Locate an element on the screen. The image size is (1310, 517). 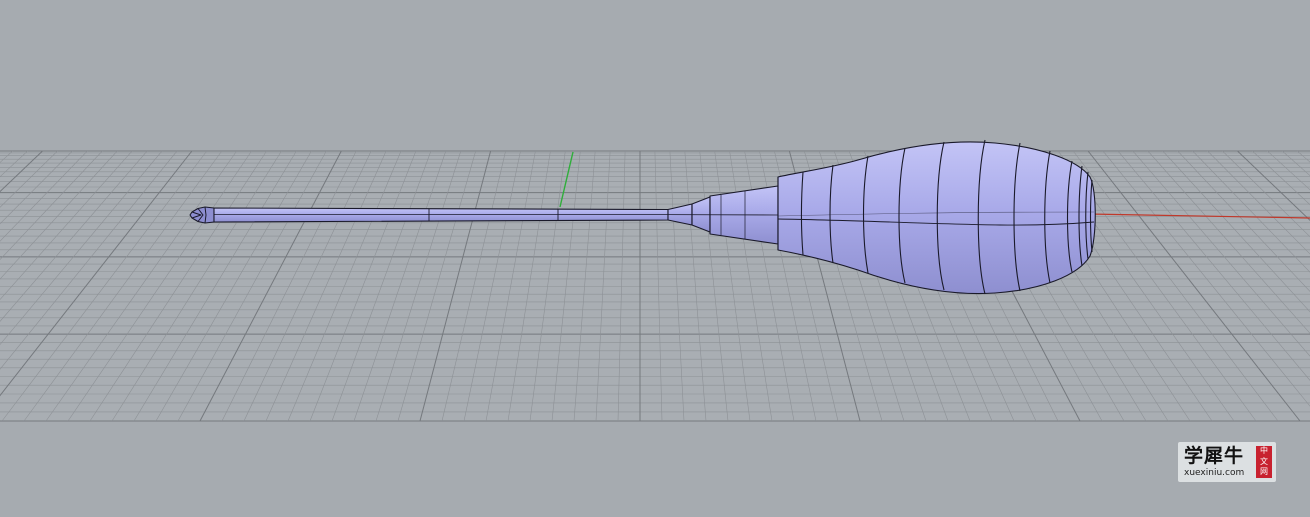
seal-char-1: 中 is located at coordinates (1264, 450).